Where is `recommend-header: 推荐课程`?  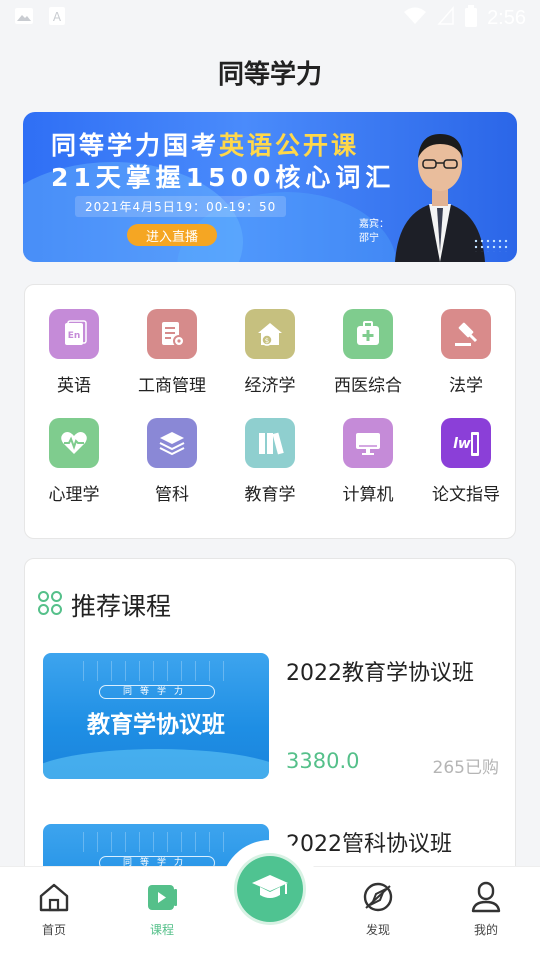
recommend-header: 推荐课程 is located at coordinates (104, 605).